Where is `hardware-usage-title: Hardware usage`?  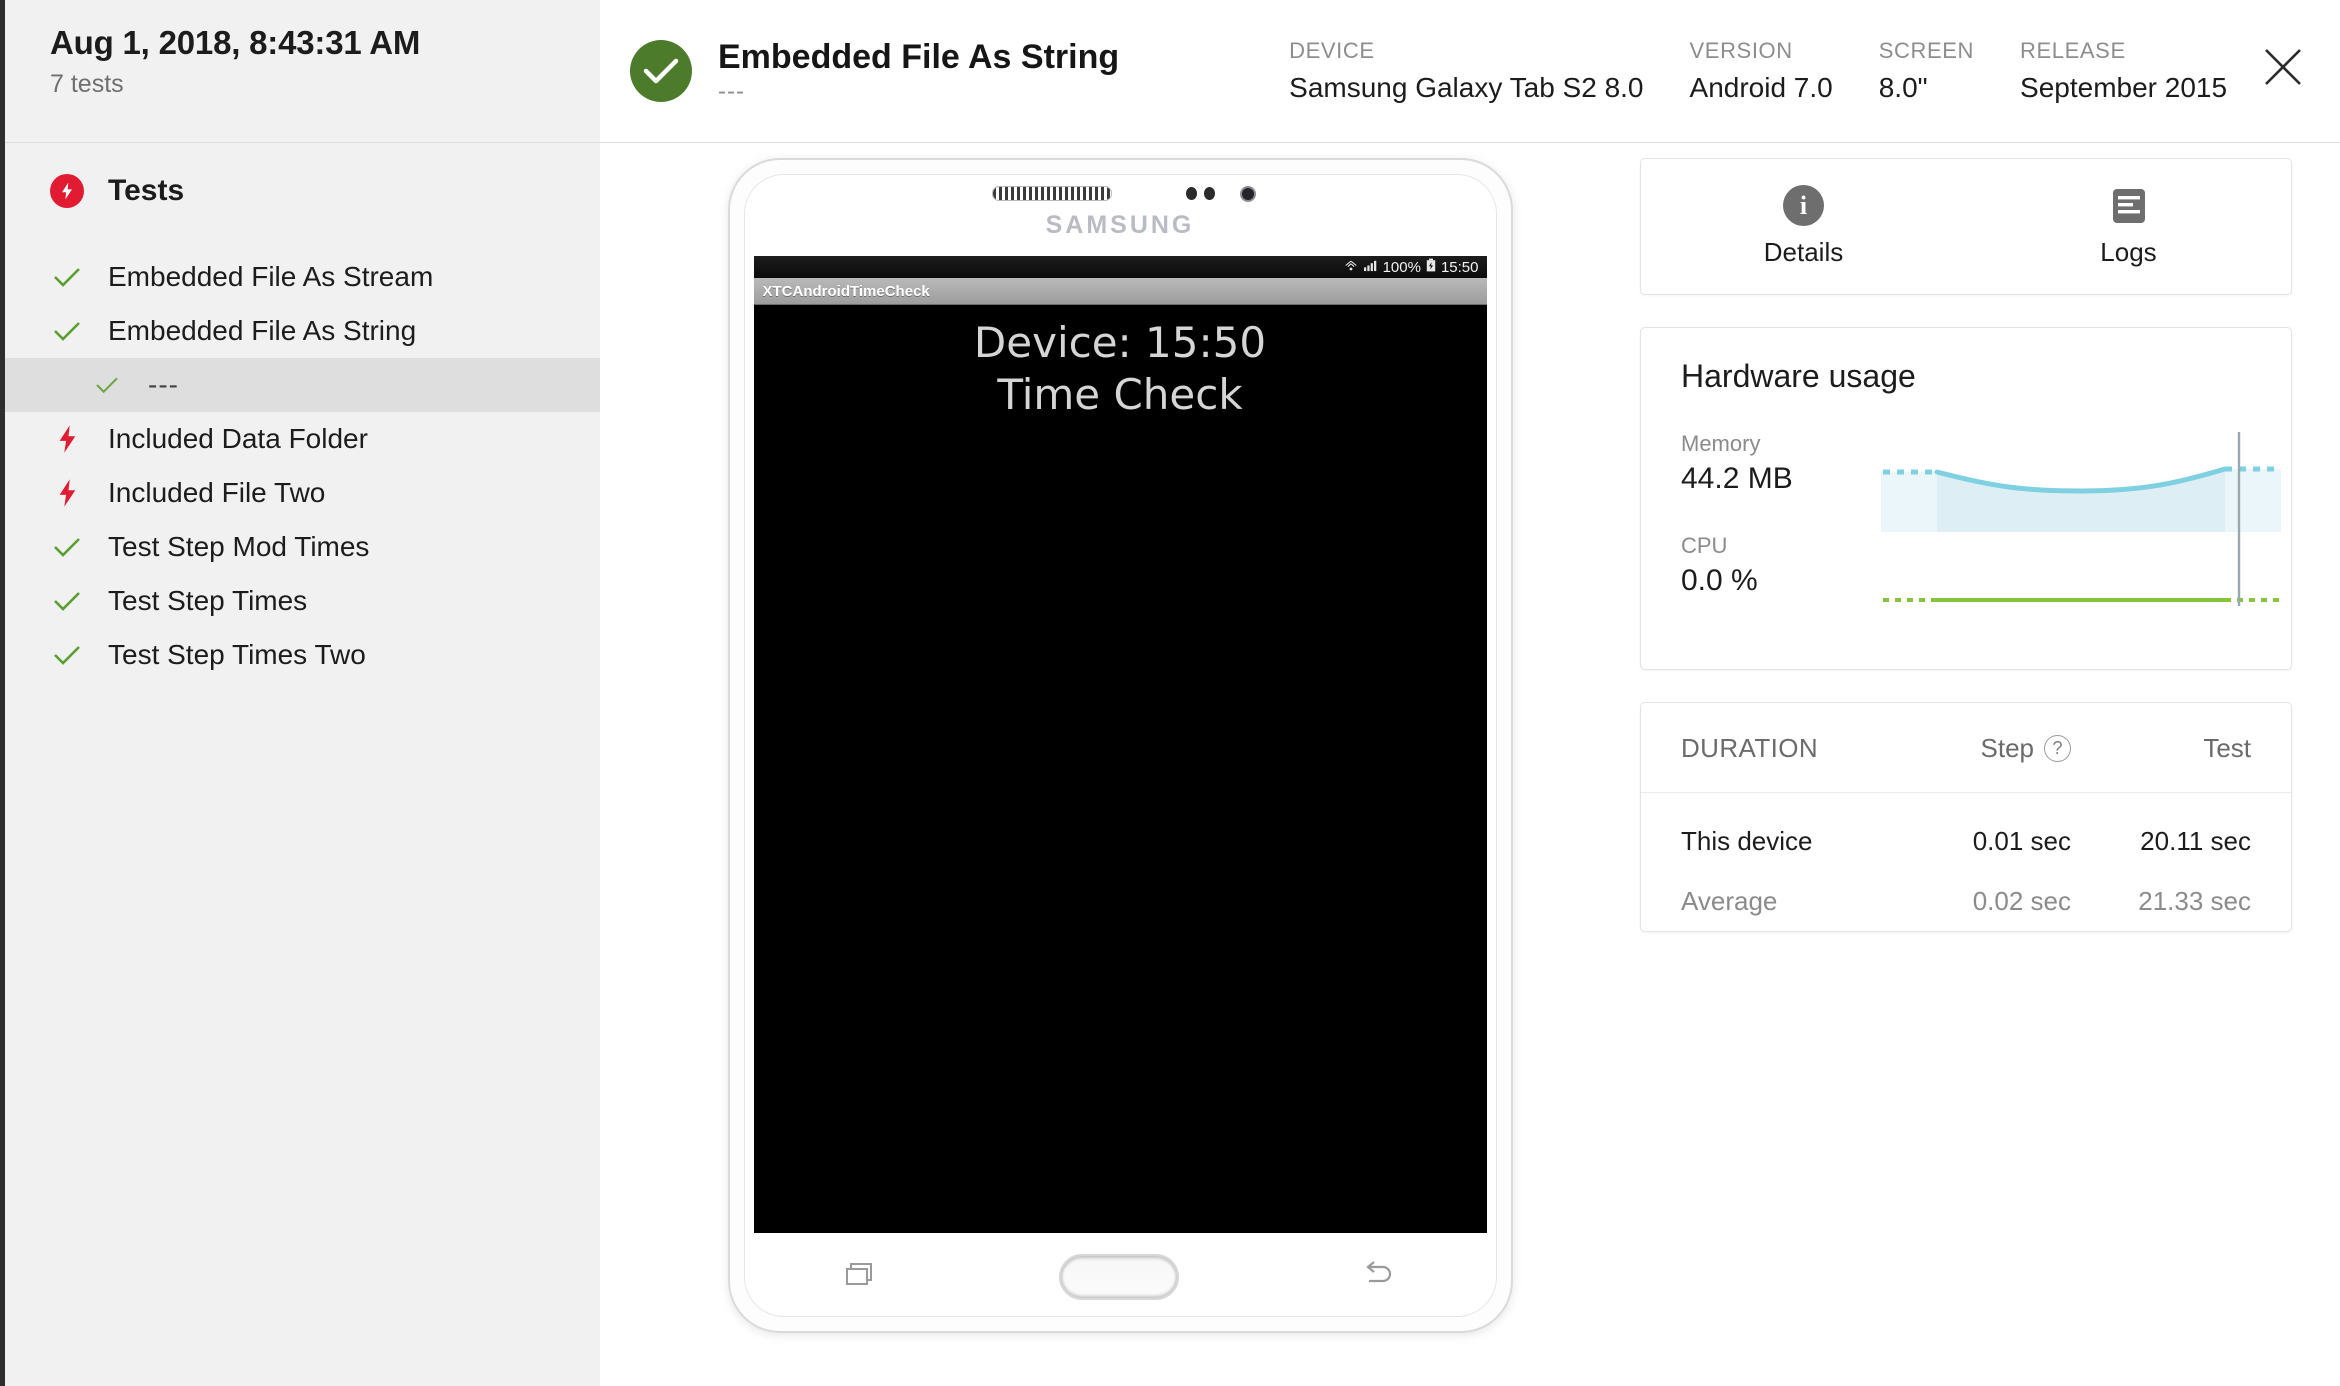
hardware-usage-title: Hardware usage is located at coordinates (1798, 376).